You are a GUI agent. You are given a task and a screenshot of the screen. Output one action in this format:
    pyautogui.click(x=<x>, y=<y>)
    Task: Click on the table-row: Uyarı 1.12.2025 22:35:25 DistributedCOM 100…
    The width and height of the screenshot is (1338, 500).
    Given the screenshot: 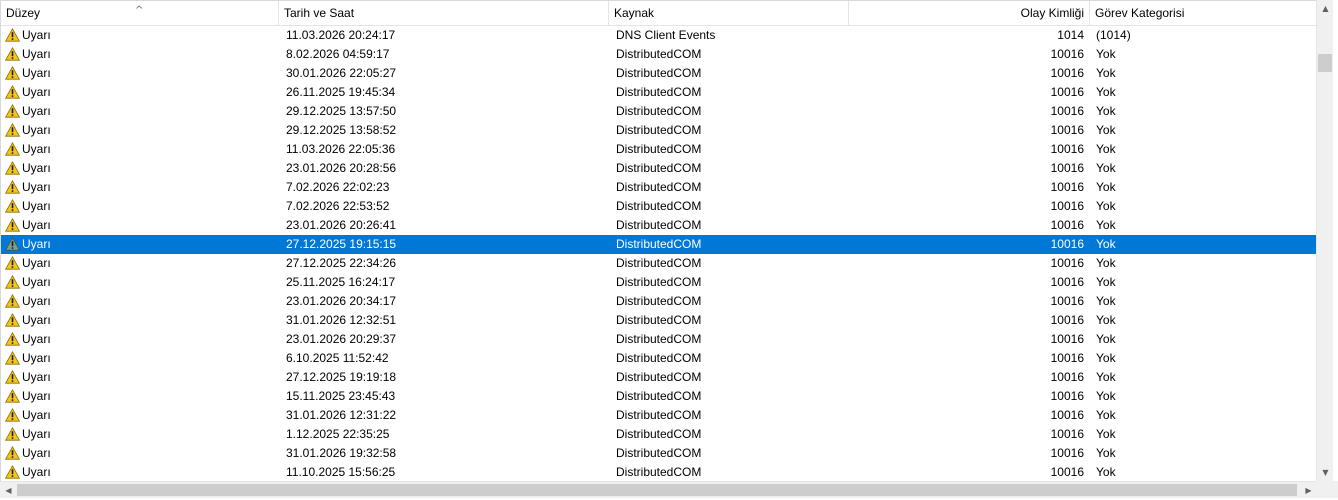 What is the action you would take?
    pyautogui.click(x=658, y=434)
    